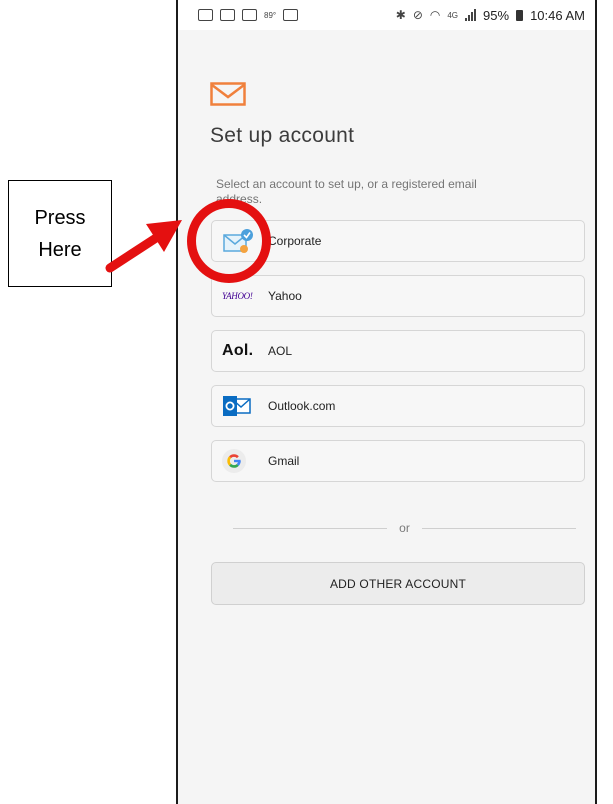 Image resolution: width=613 pixels, height=804 pixels. What do you see at coordinates (386, 15) in the screenshot?
I see `status-bar: 89° ✱ ⊘ ◠ 4G 95% 10:46 AM` at bounding box center [386, 15].